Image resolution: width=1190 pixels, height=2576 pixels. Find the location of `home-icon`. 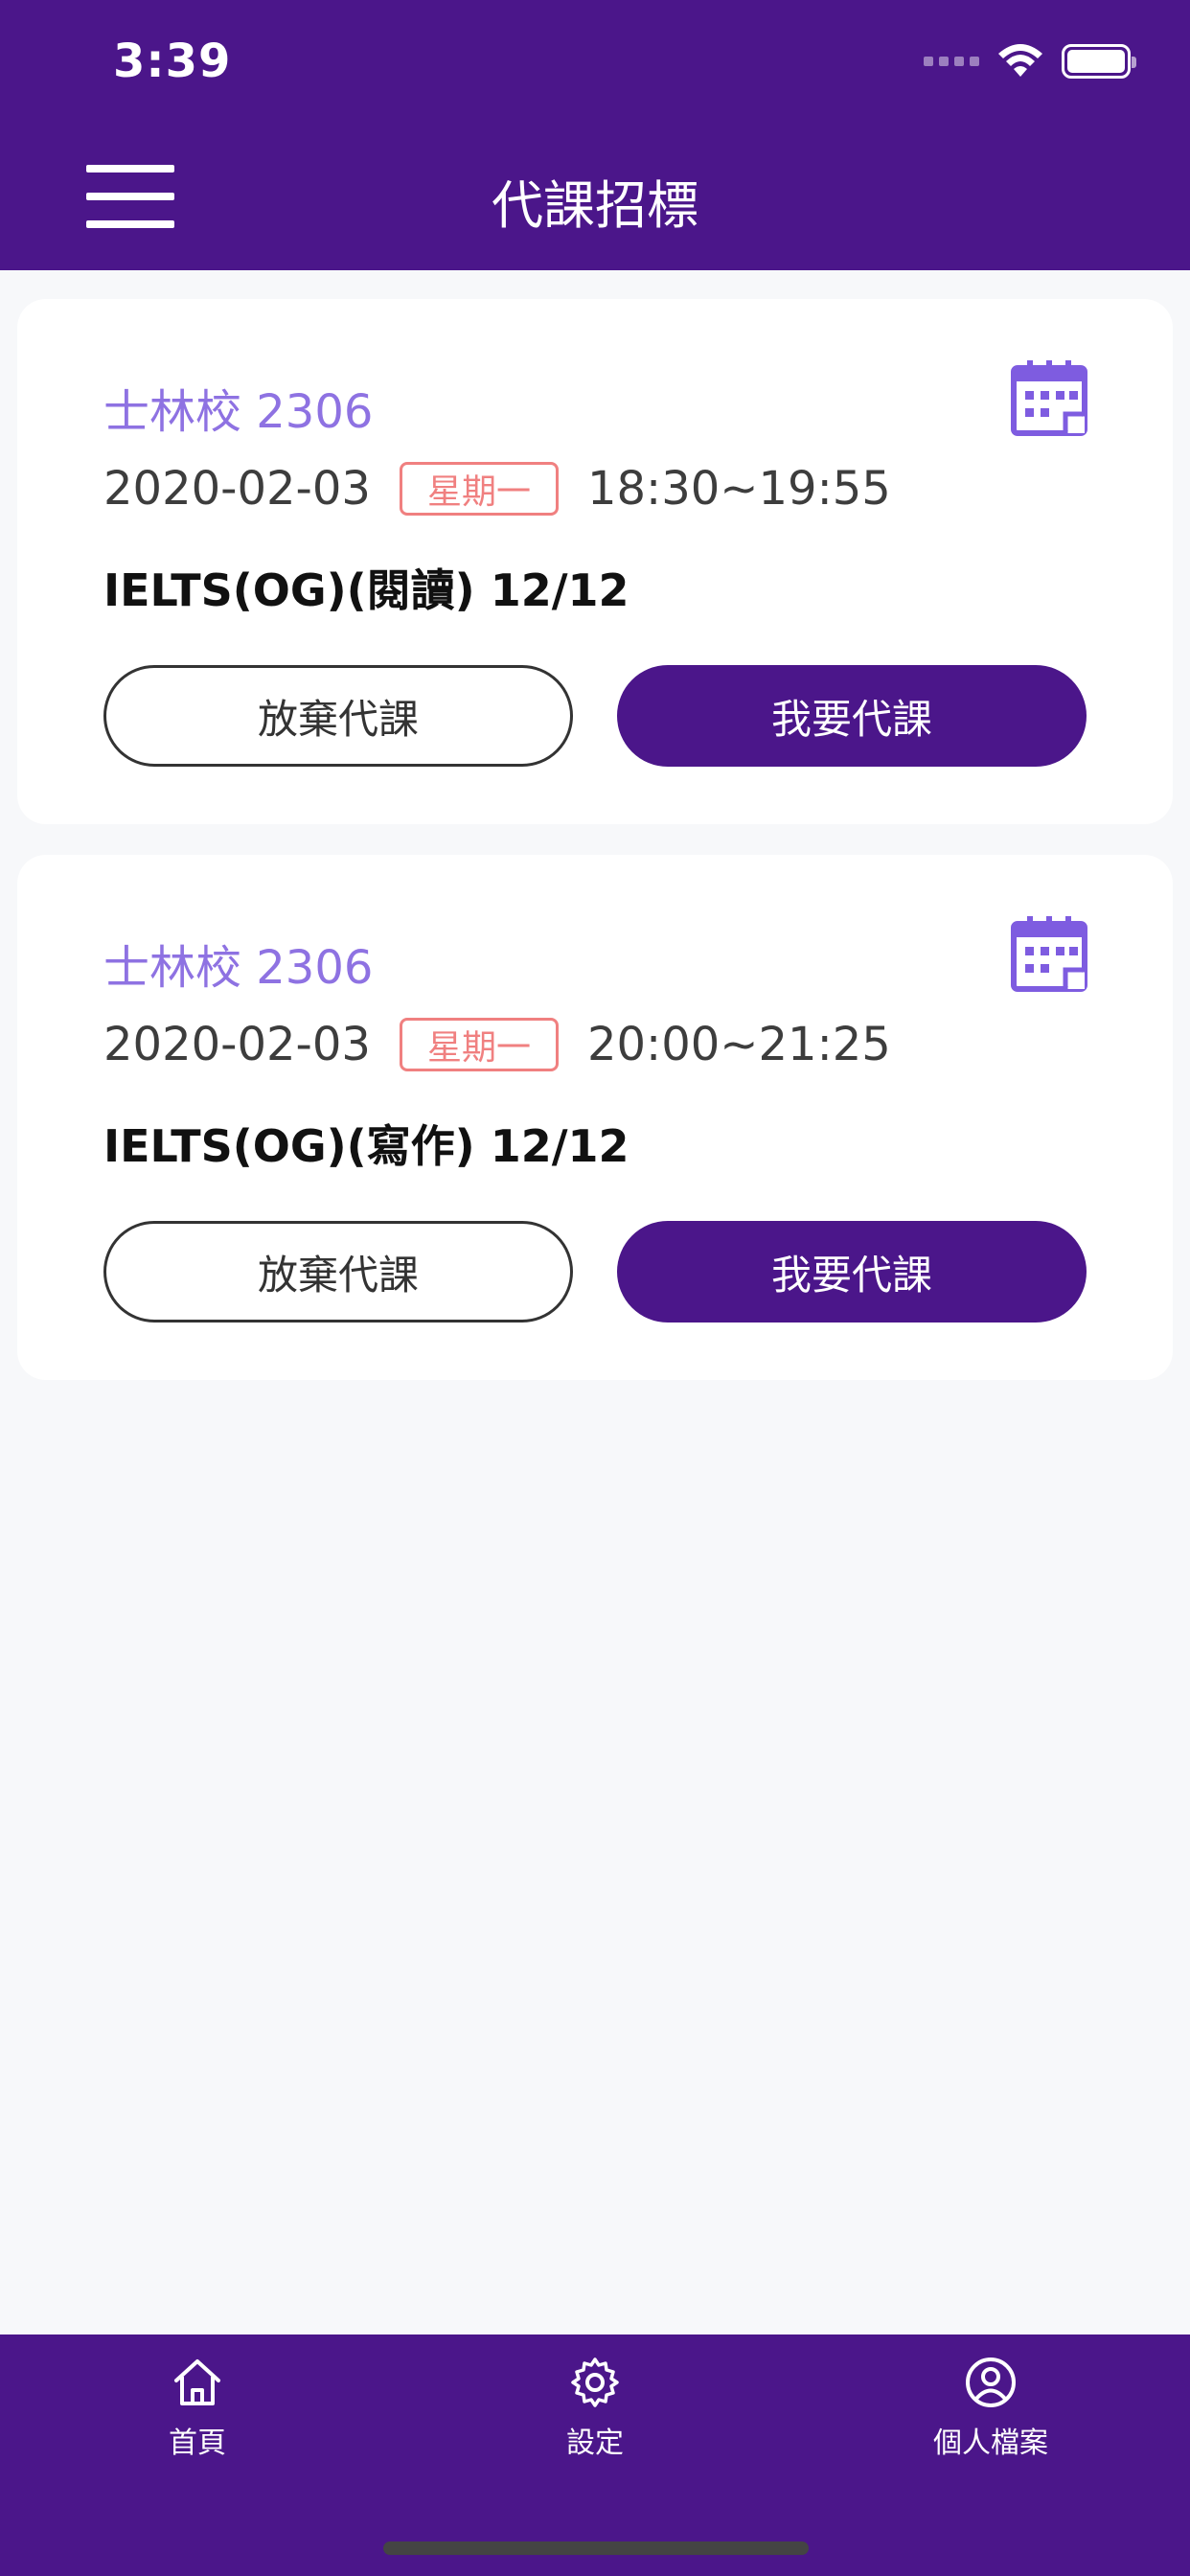

home-icon is located at coordinates (197, 2382).